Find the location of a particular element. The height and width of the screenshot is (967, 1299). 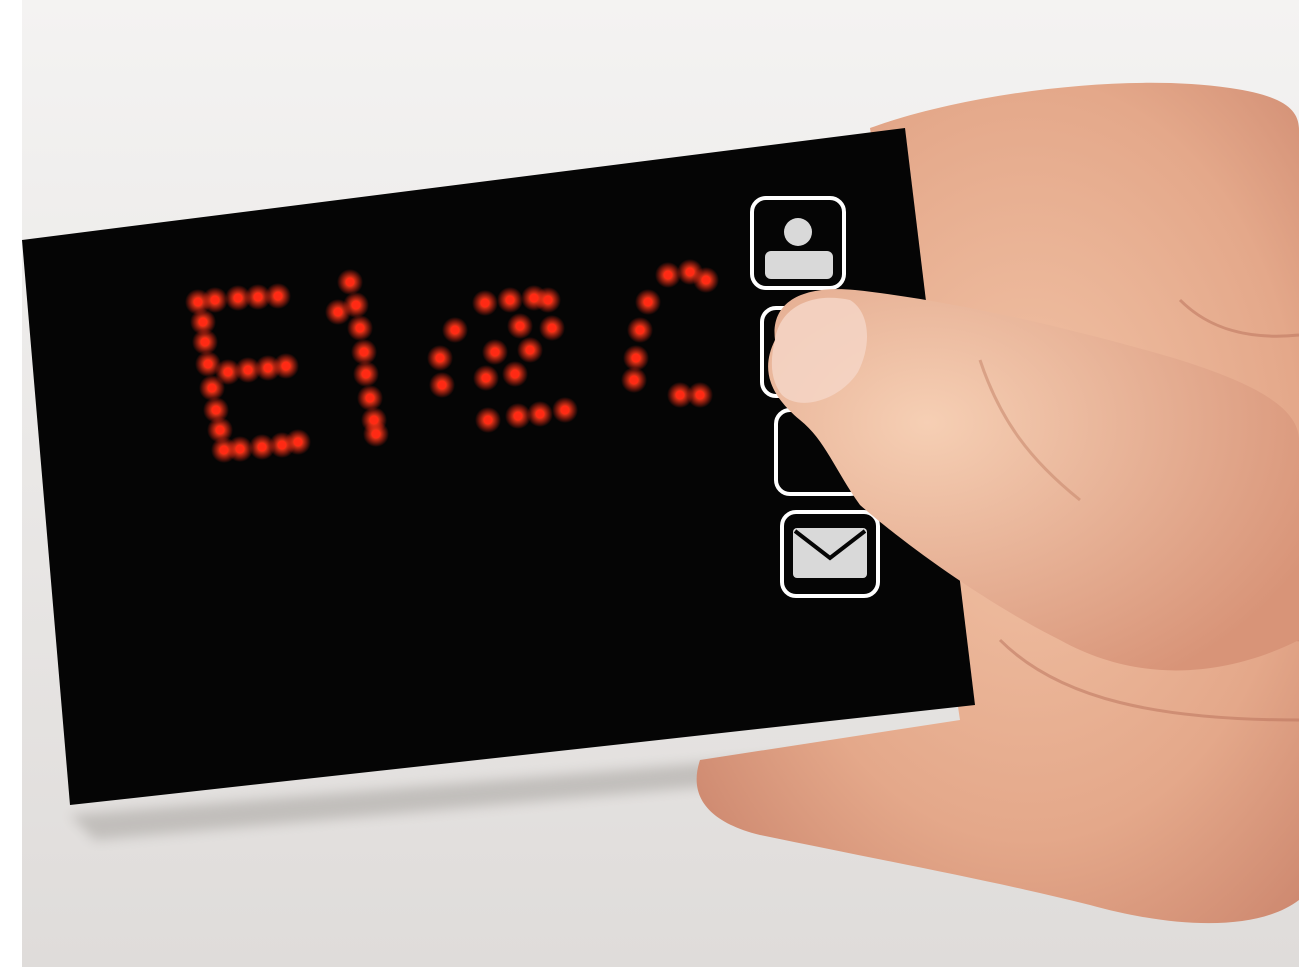

envelope-icon is located at coordinates (830, 554).